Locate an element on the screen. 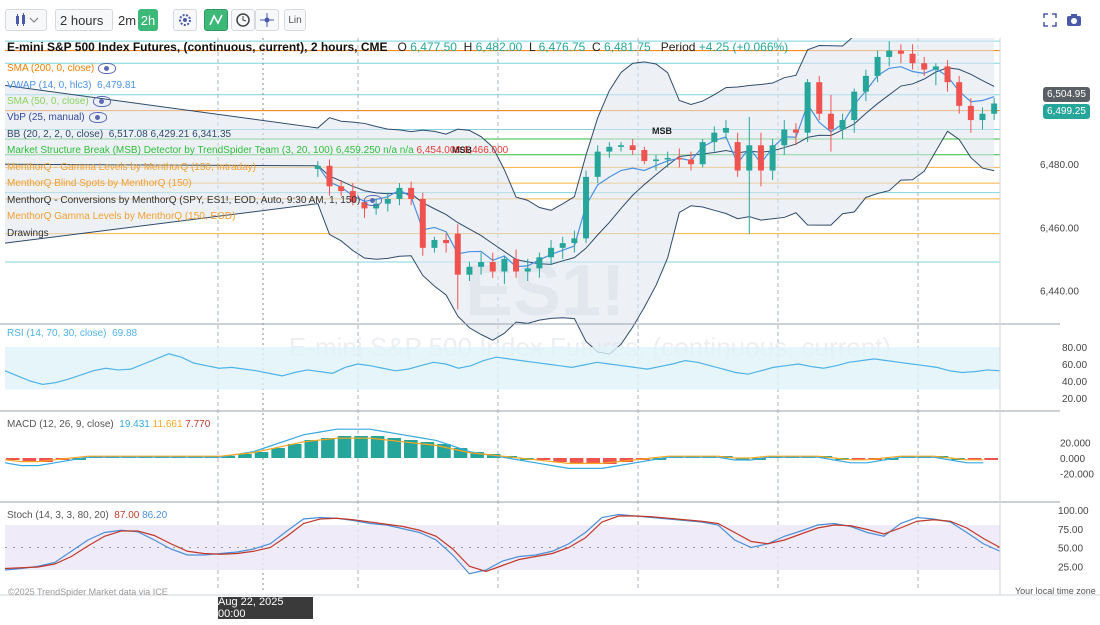  rsi-tick-3: 20.00 is located at coordinates (1074, 399).